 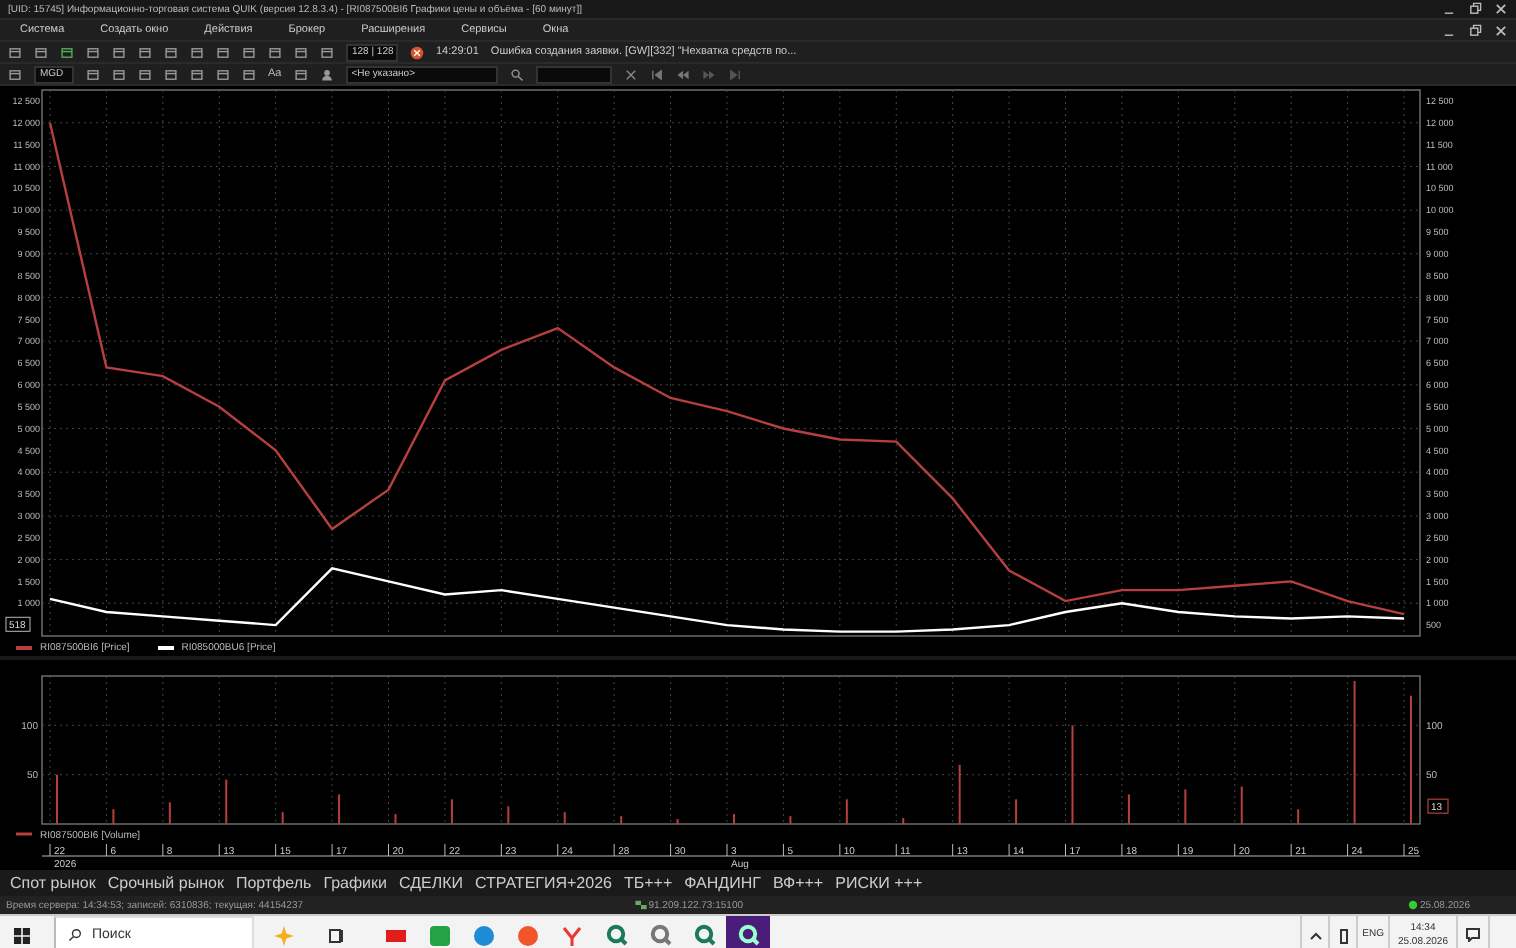 I want to click on app-icon, so click(x=748, y=932).